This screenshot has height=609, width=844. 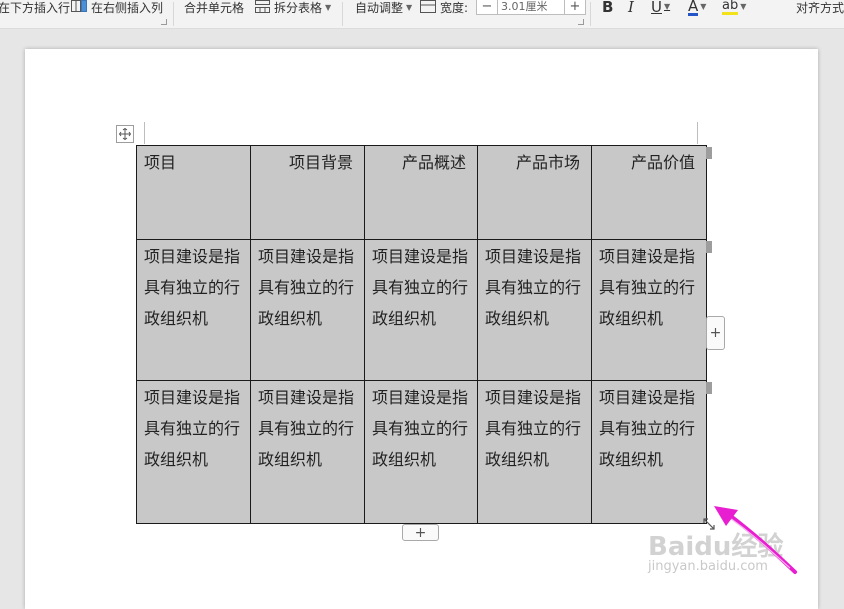 What do you see at coordinates (379, 8) in the screenshot?
I see `auto-adjust-label: 自动调整` at bounding box center [379, 8].